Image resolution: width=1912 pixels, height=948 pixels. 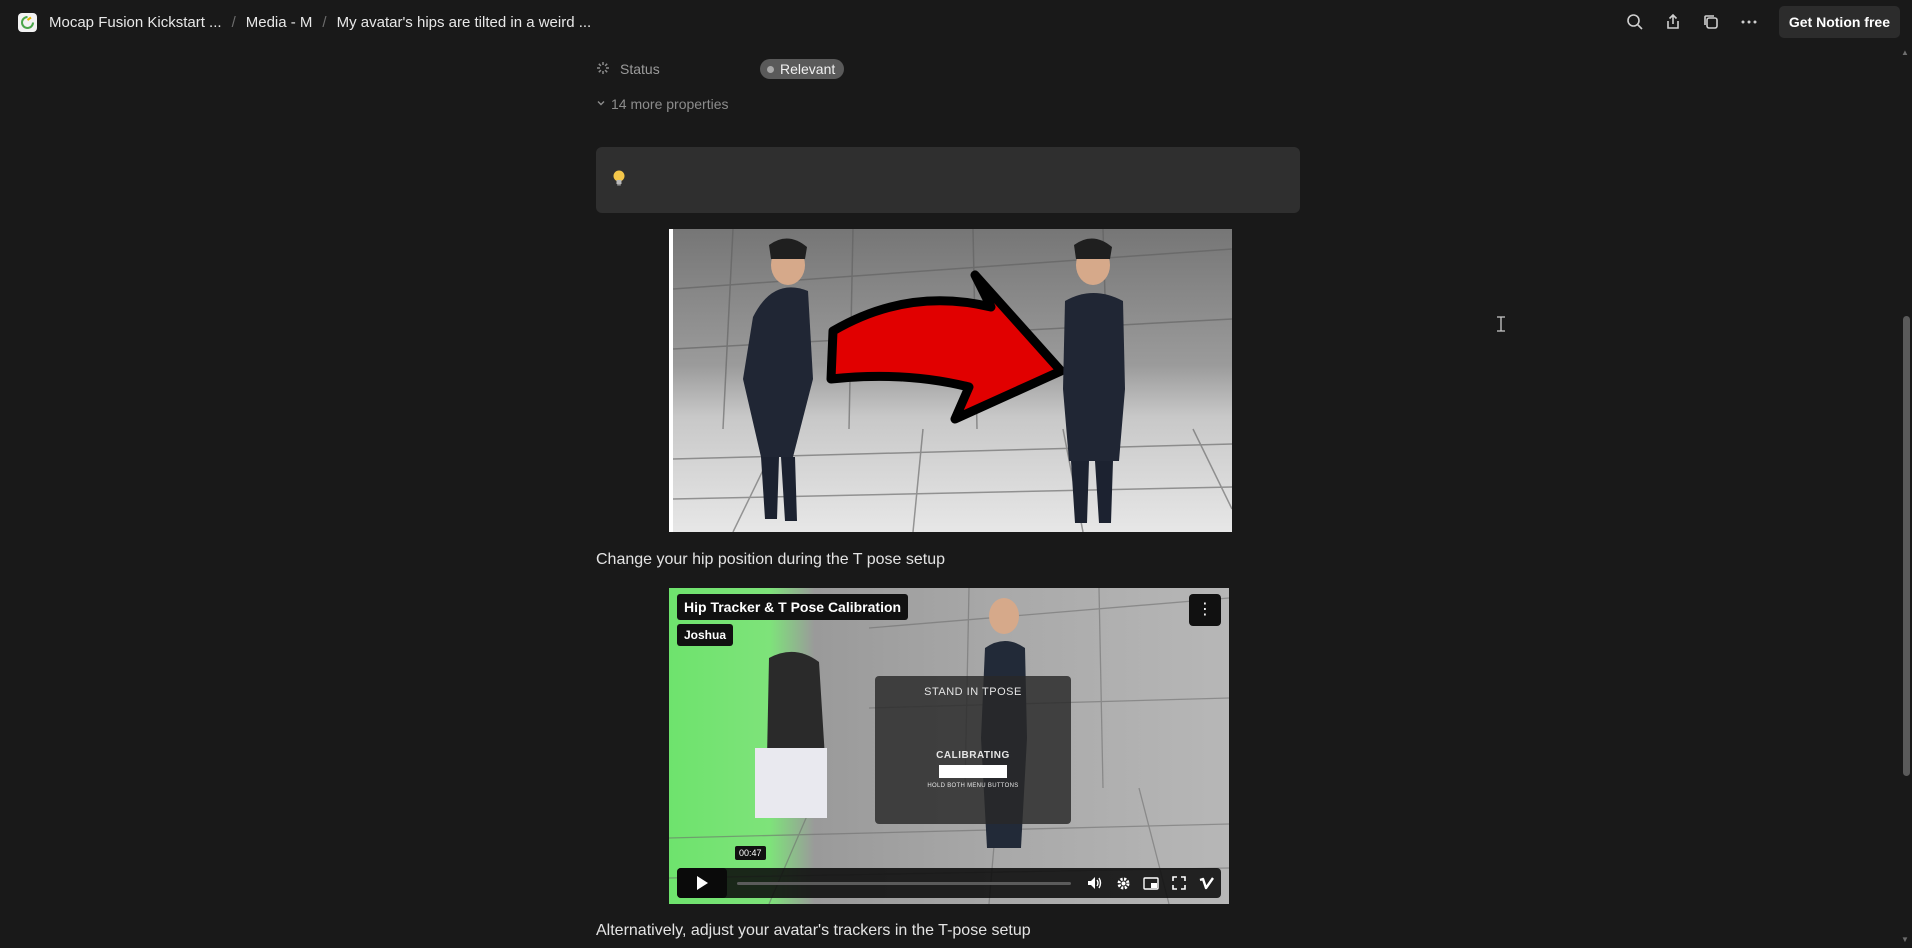 What do you see at coordinates (1635, 22) in the screenshot?
I see `search-icon` at bounding box center [1635, 22].